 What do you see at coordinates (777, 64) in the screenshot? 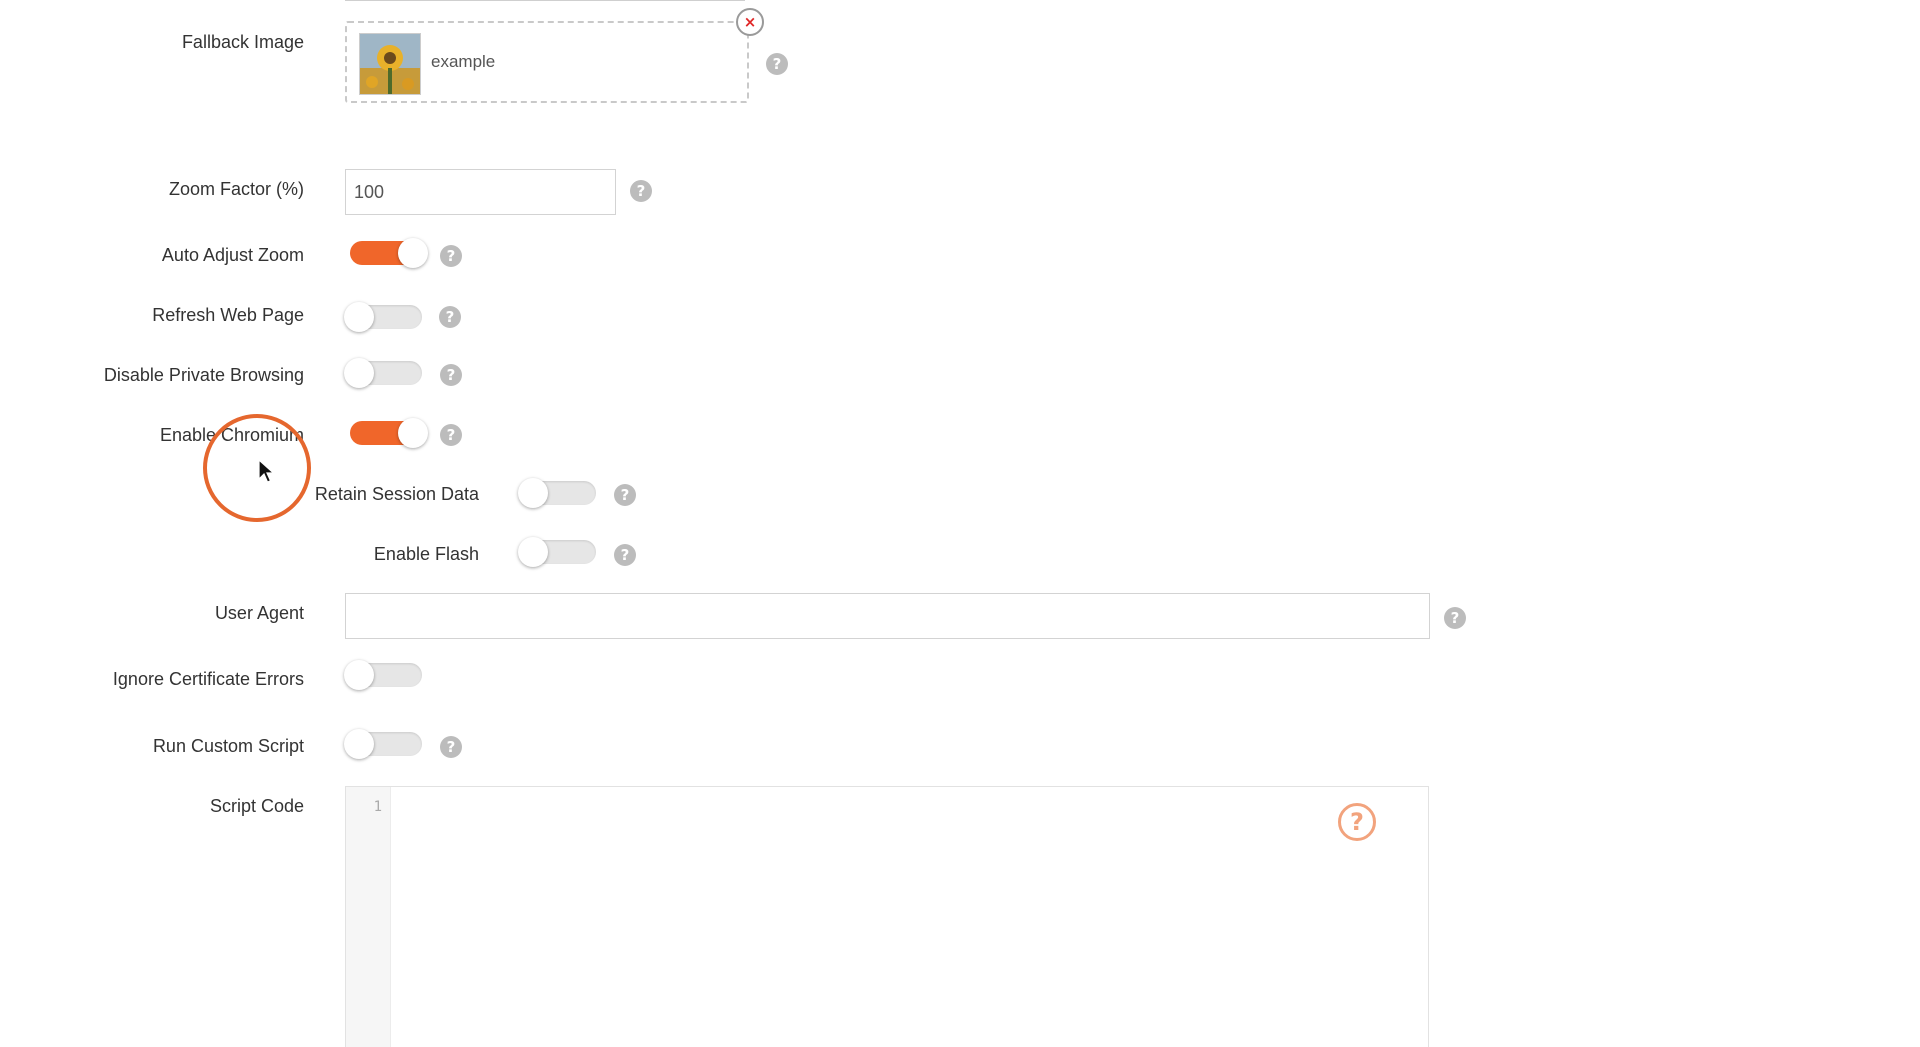
I see `fallback-image-help-icon: ?` at bounding box center [777, 64].